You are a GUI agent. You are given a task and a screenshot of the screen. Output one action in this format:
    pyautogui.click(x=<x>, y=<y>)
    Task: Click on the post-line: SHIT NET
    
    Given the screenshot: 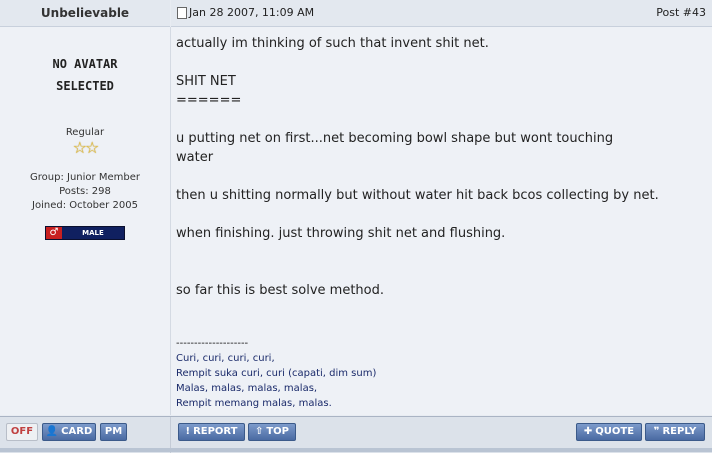 What is the action you would take?
    pyautogui.click(x=206, y=81)
    